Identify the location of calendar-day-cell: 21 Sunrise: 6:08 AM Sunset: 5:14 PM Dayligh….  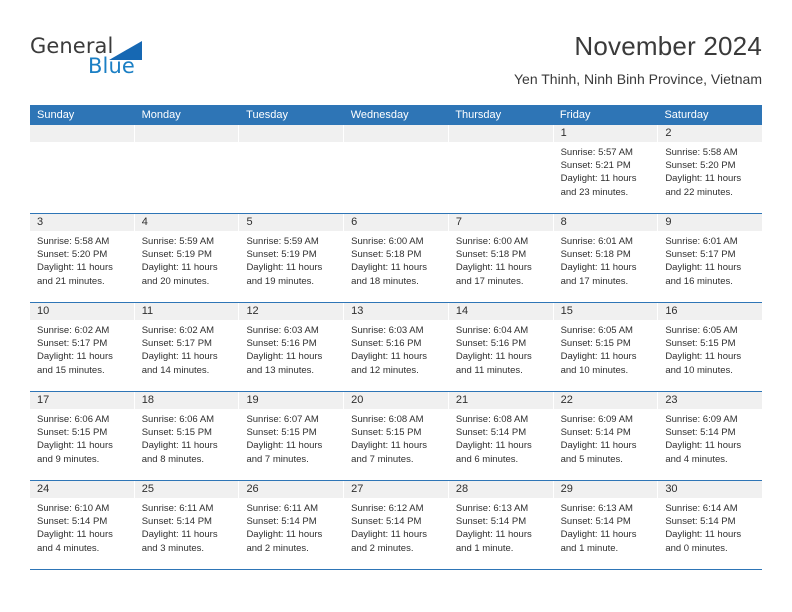
(501, 436).